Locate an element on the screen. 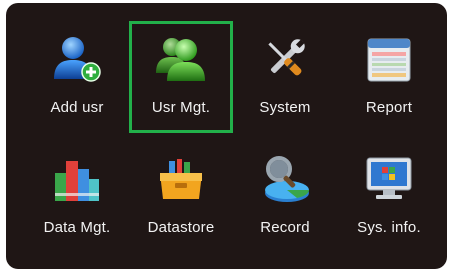  menu-item-datastore: Datastore is located at coordinates (181, 197).